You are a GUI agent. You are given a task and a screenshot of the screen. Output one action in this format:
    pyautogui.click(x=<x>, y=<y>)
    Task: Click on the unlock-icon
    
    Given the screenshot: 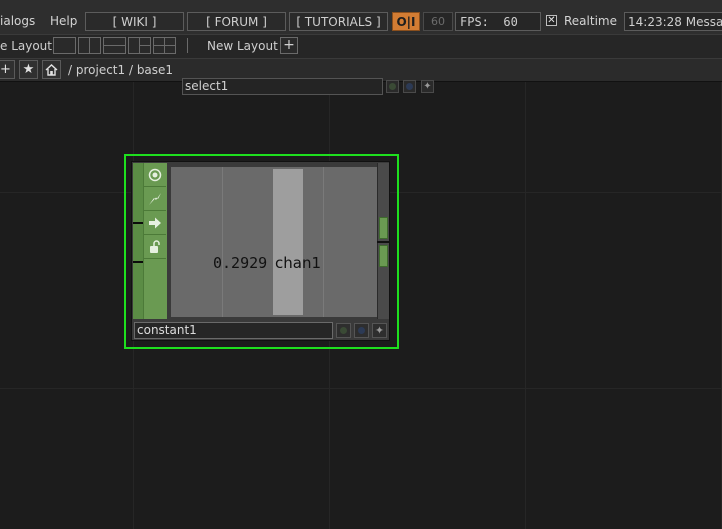 What is the action you would take?
    pyautogui.click(x=155, y=247)
    